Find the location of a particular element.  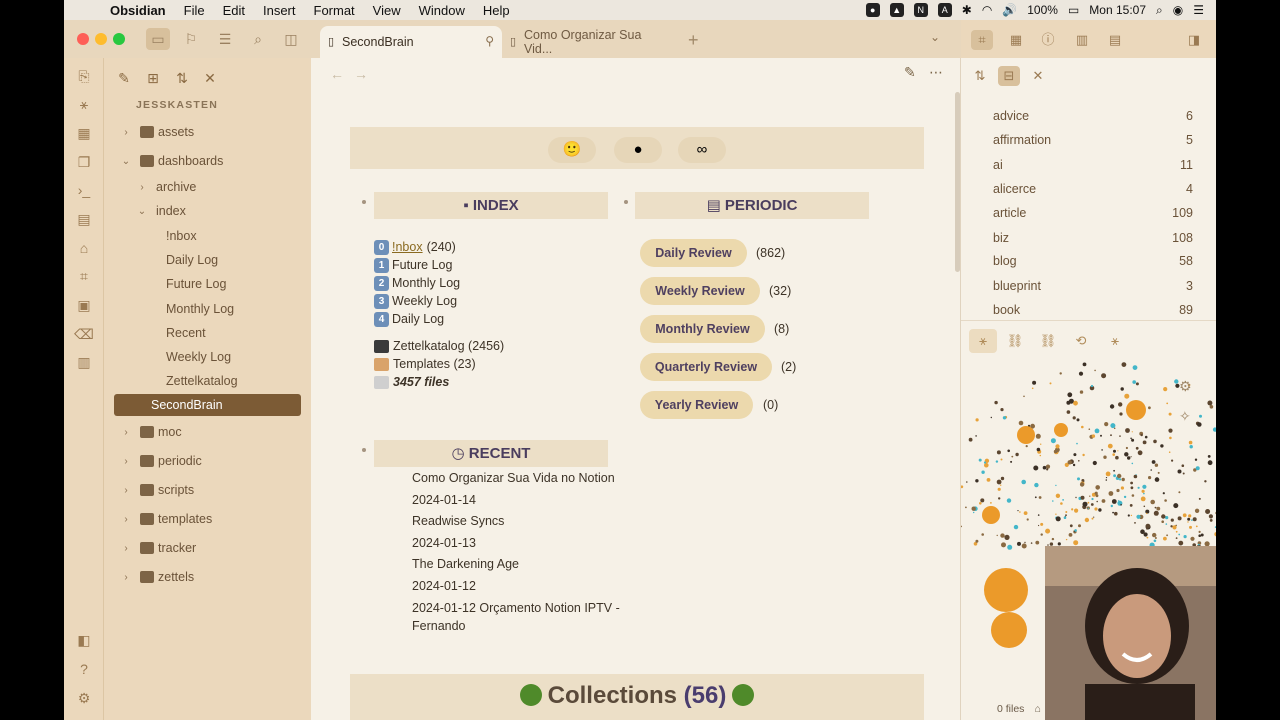

calendar-icon: ▥ is located at coordinates (84, 362).